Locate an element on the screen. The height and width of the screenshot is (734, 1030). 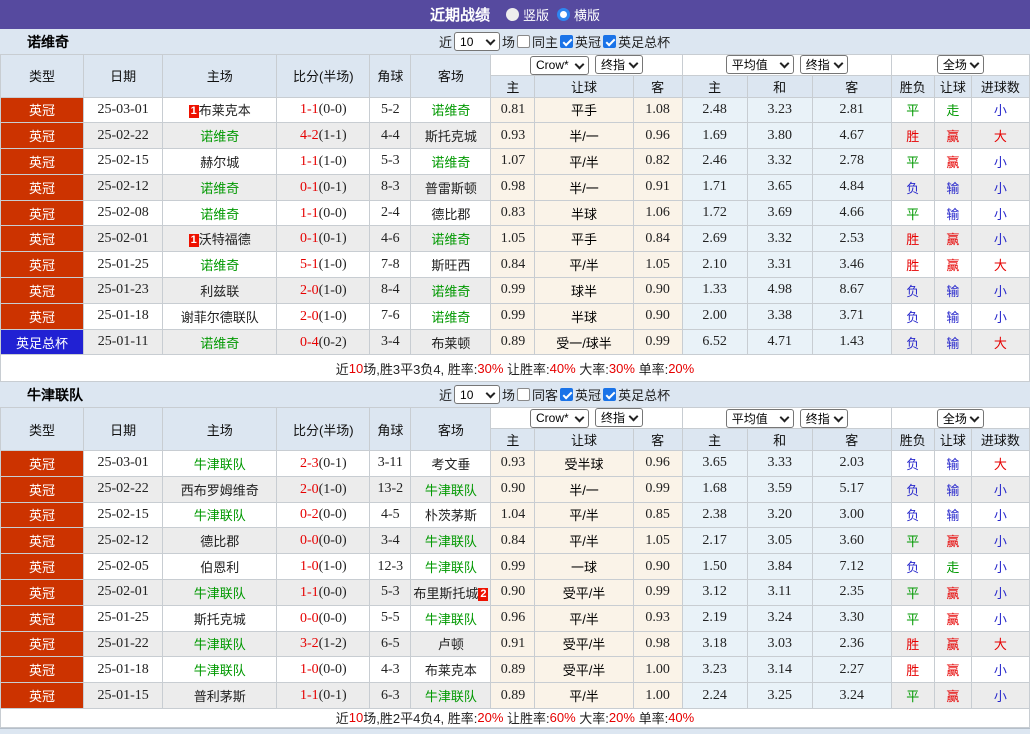
avg-draw-cell: 3.25 is located at coordinates (779, 695).